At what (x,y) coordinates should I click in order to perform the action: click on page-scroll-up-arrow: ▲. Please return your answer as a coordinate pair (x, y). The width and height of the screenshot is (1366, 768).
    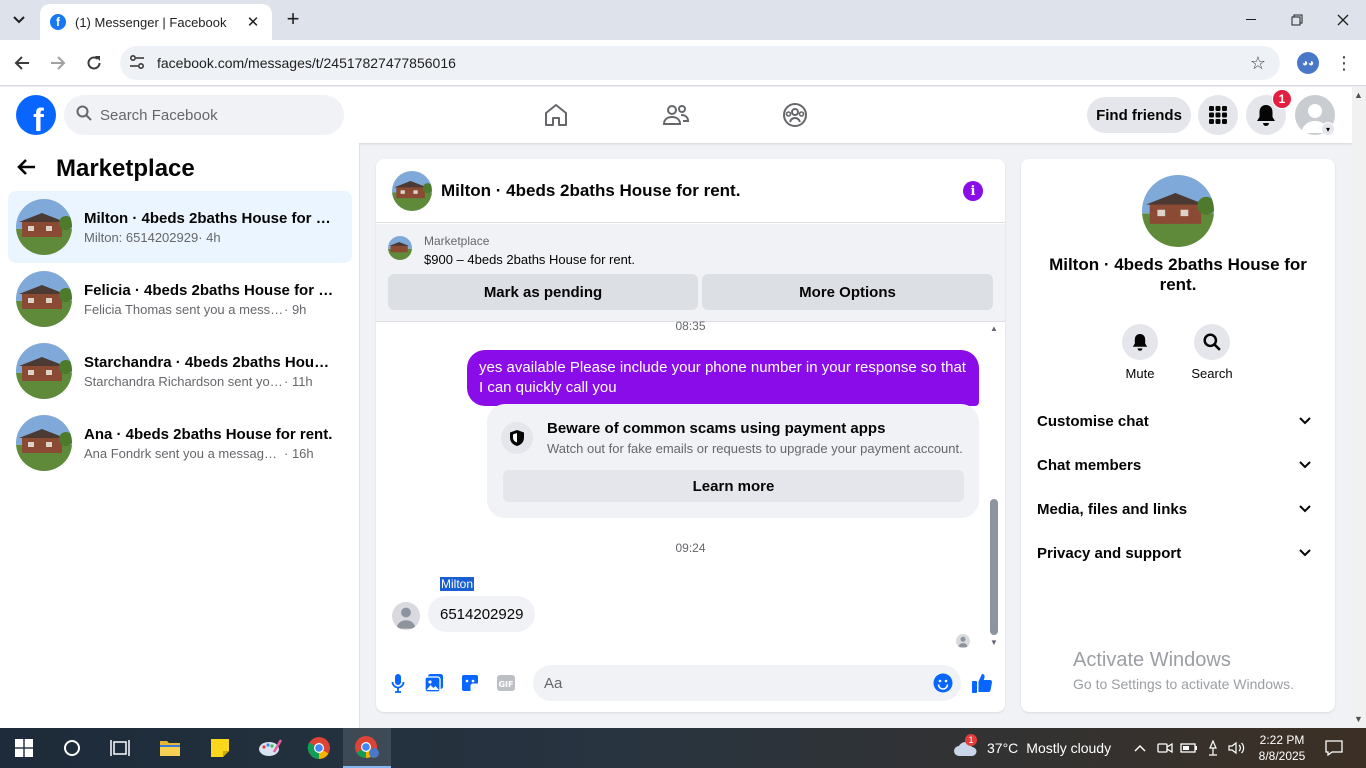
    Looking at the image, I should click on (1358, 95).